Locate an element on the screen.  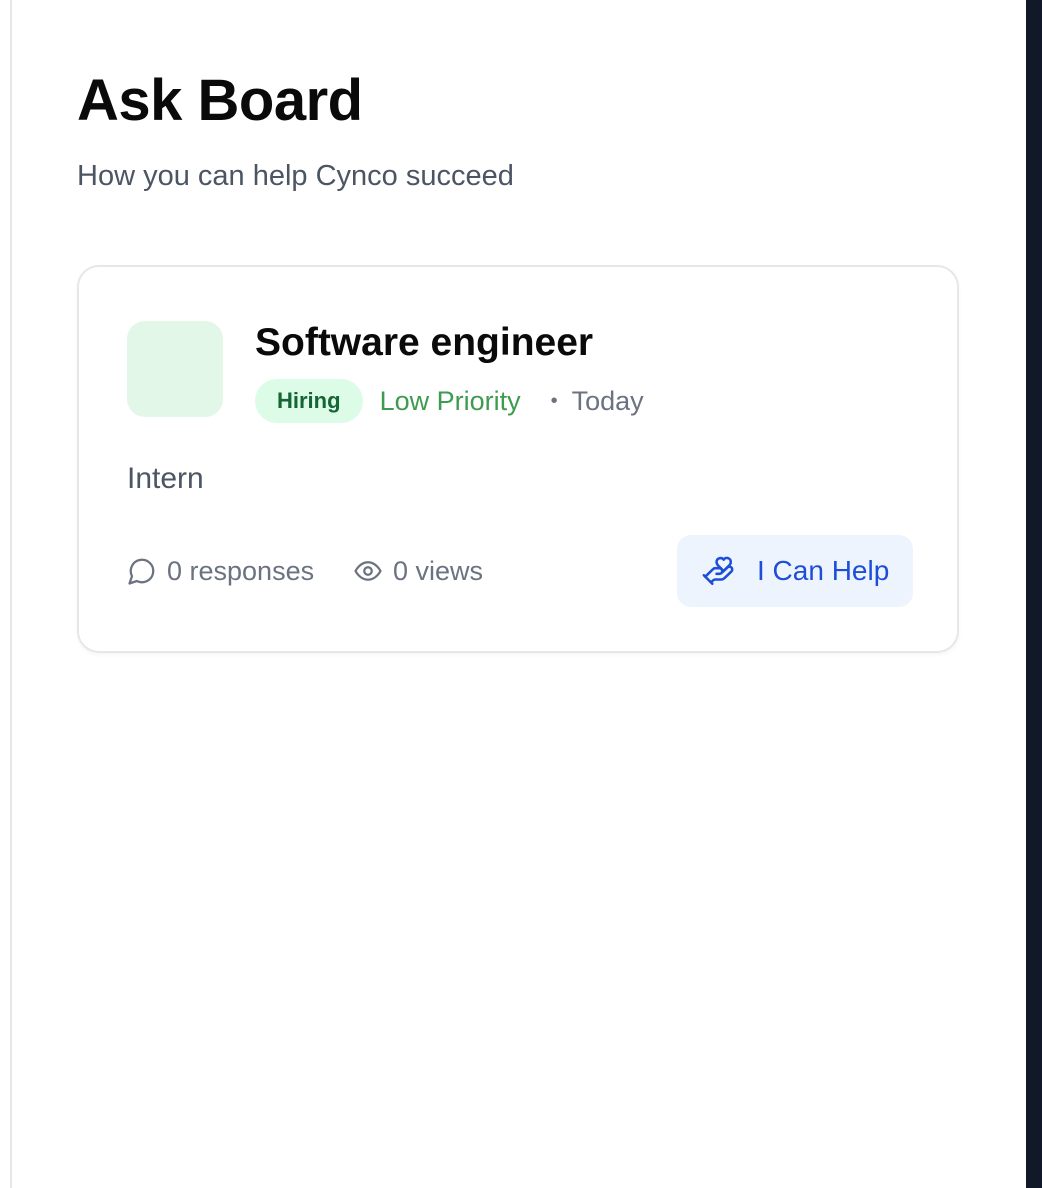
i-can-help-label: I Can Help is located at coordinates (823, 570).